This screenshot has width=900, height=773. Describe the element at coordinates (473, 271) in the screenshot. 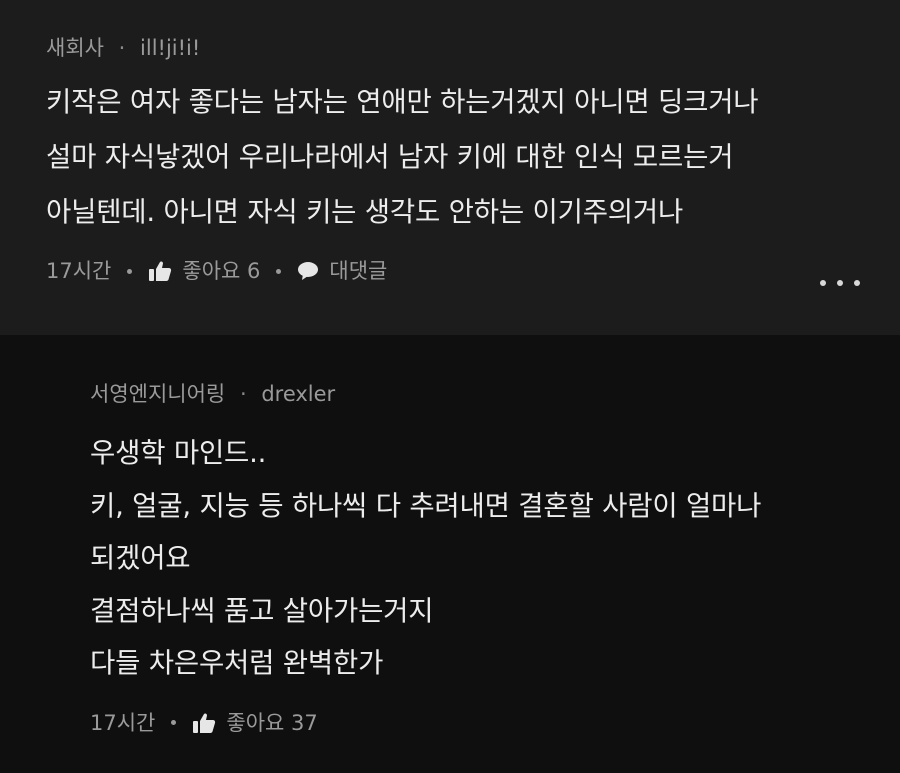

I see `comment-footer: 17시간 좋아요 6 대댓글` at that location.